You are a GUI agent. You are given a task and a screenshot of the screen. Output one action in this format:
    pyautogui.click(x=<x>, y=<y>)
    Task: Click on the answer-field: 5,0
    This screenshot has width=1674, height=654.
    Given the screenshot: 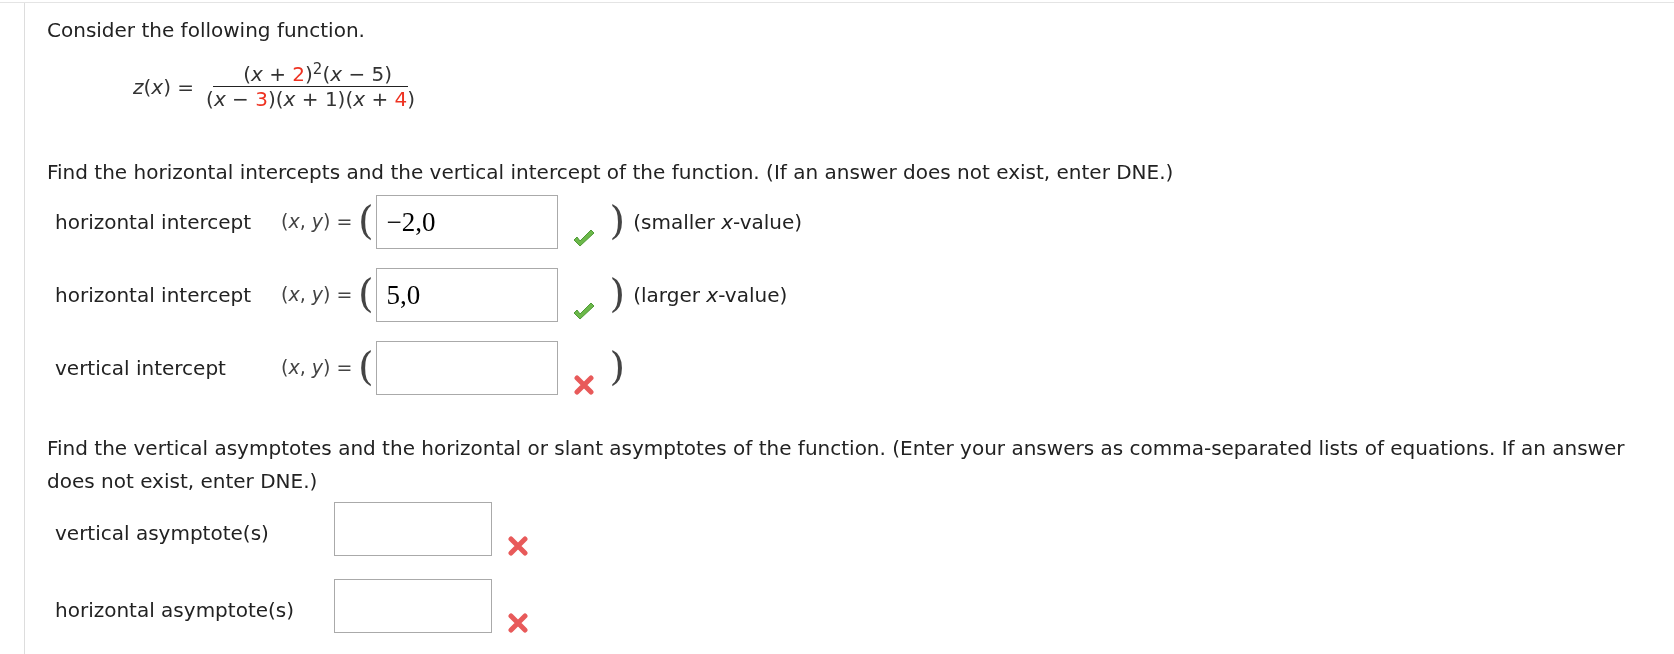 What is the action you would take?
    pyautogui.click(x=466, y=295)
    